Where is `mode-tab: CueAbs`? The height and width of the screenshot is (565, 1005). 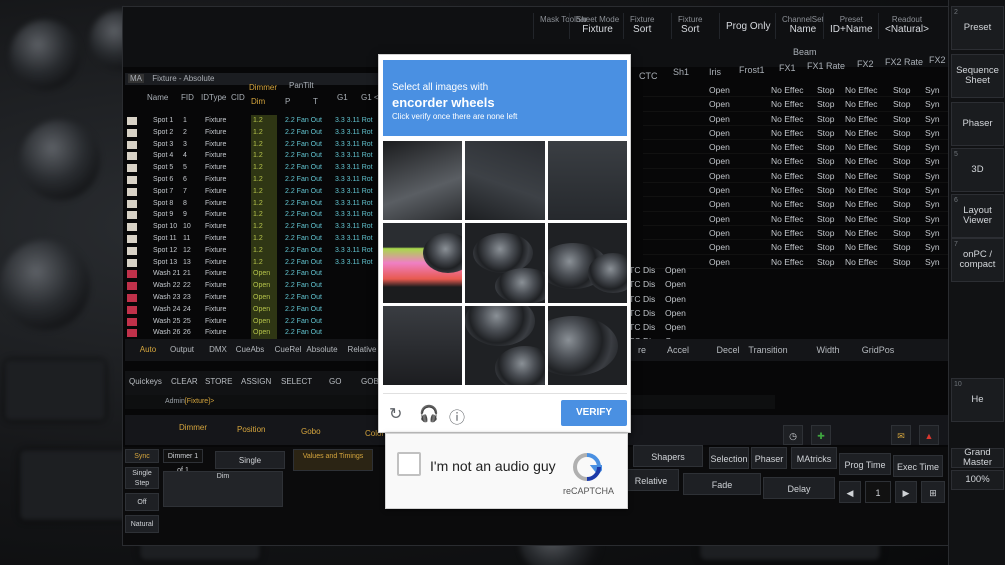
mode-tab: CueAbs is located at coordinates (250, 350).